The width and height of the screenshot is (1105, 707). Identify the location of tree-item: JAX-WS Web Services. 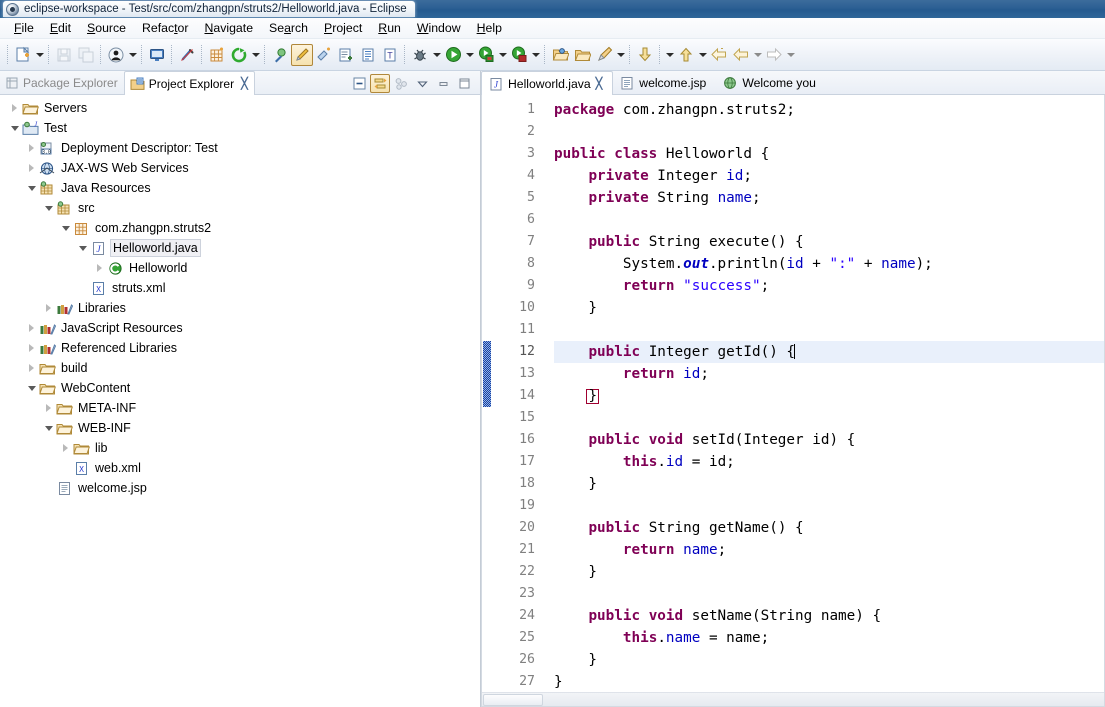
(240, 168).